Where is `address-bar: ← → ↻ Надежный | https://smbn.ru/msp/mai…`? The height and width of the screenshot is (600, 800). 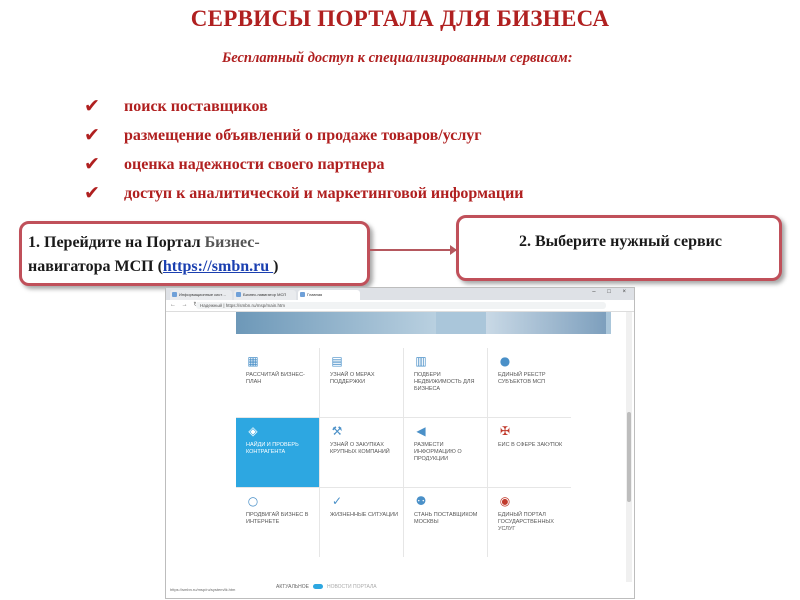 address-bar: ← → ↻ Надежный | https://smbn.ru/msp/mai… is located at coordinates (400, 306).